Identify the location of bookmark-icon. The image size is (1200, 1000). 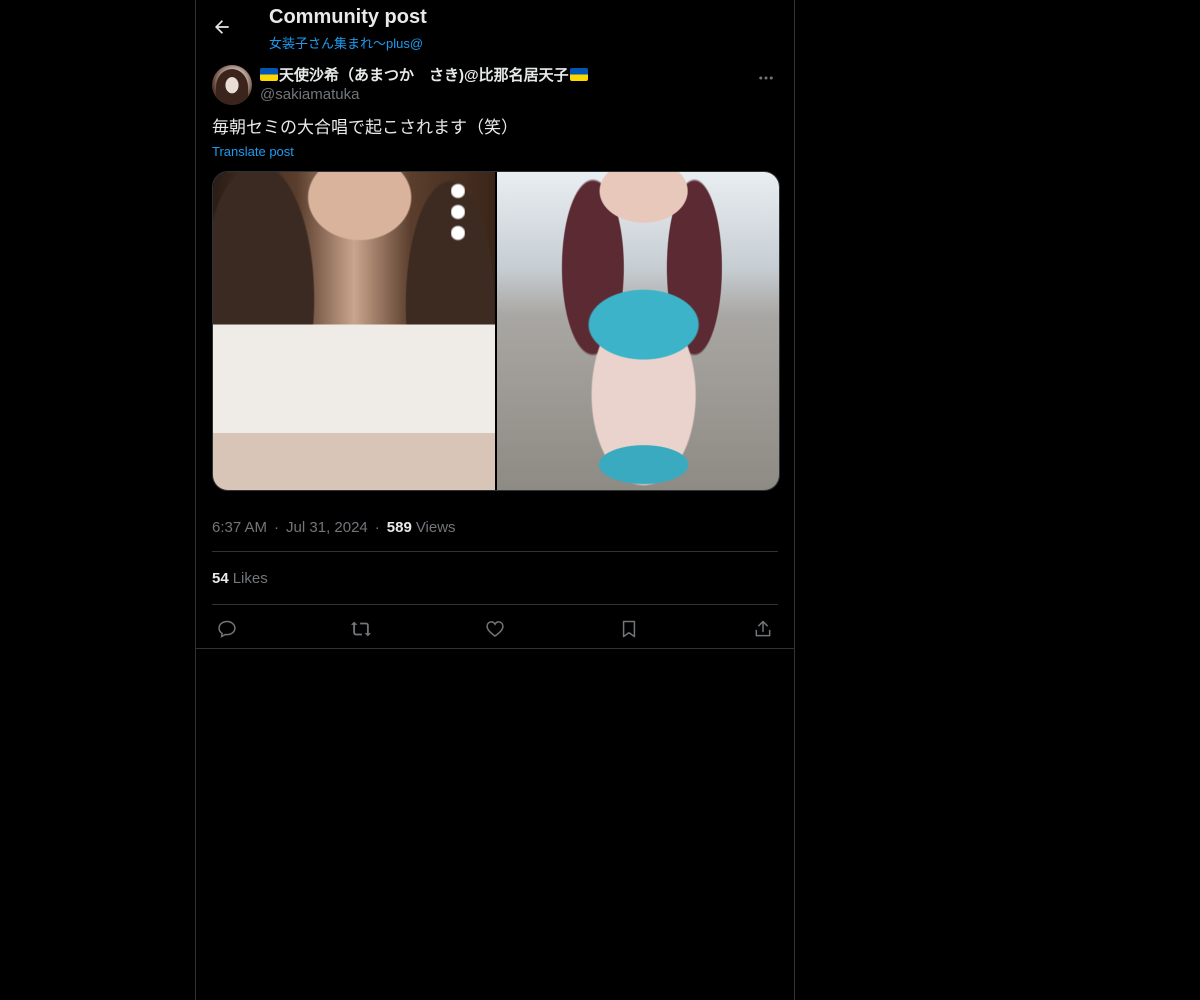
(629, 629).